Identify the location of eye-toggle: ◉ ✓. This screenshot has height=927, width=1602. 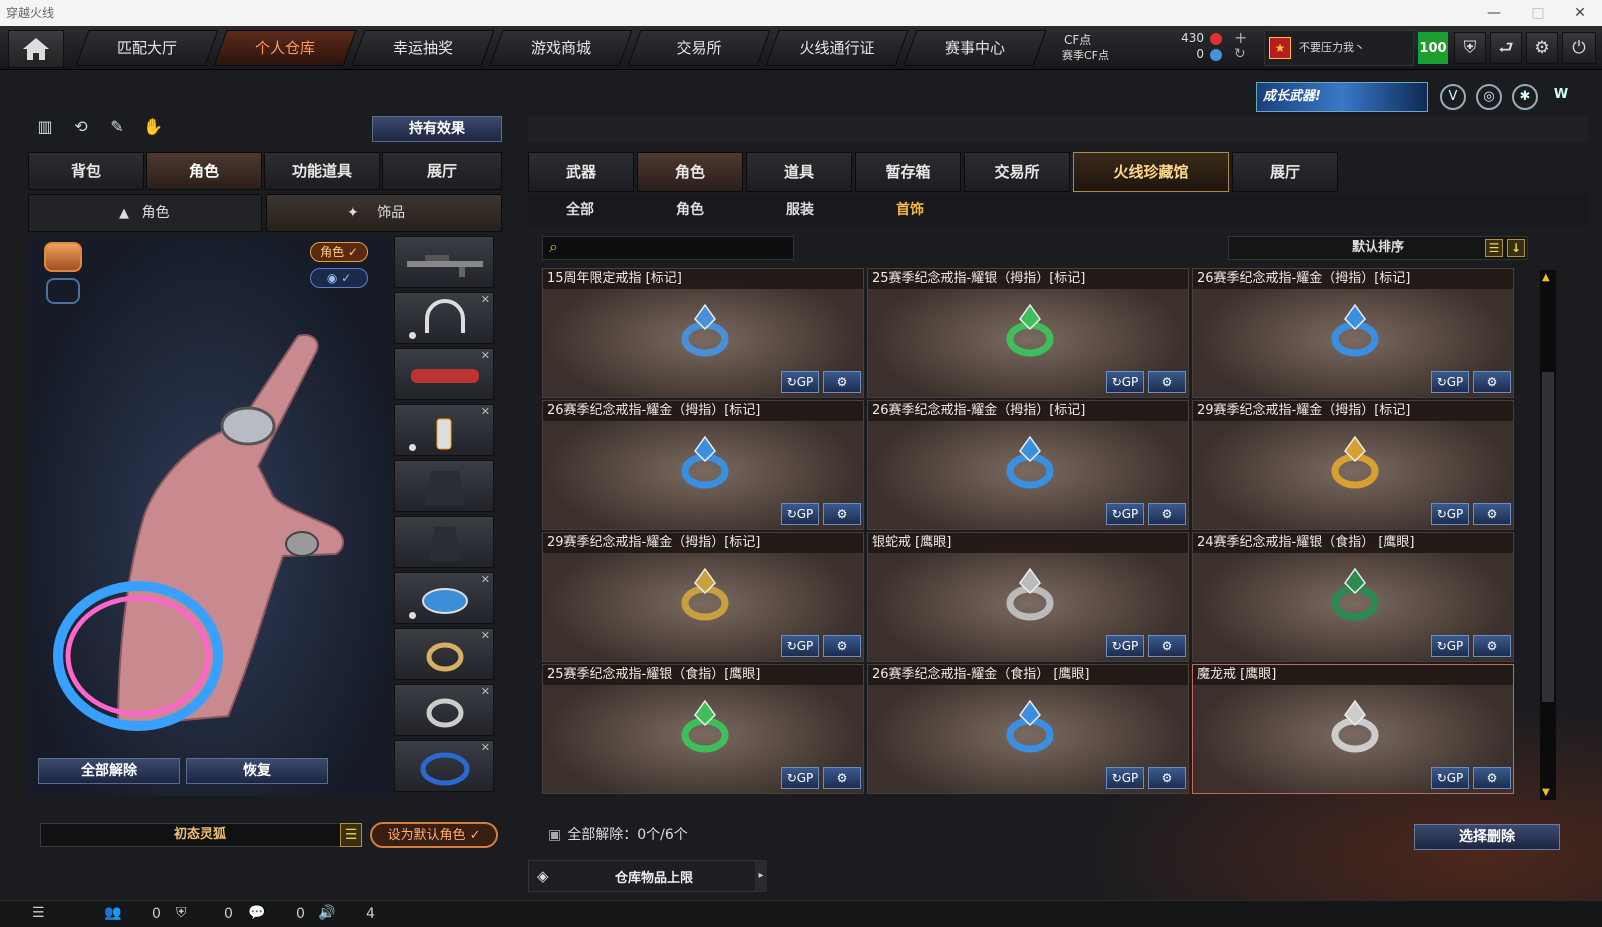
(339, 278).